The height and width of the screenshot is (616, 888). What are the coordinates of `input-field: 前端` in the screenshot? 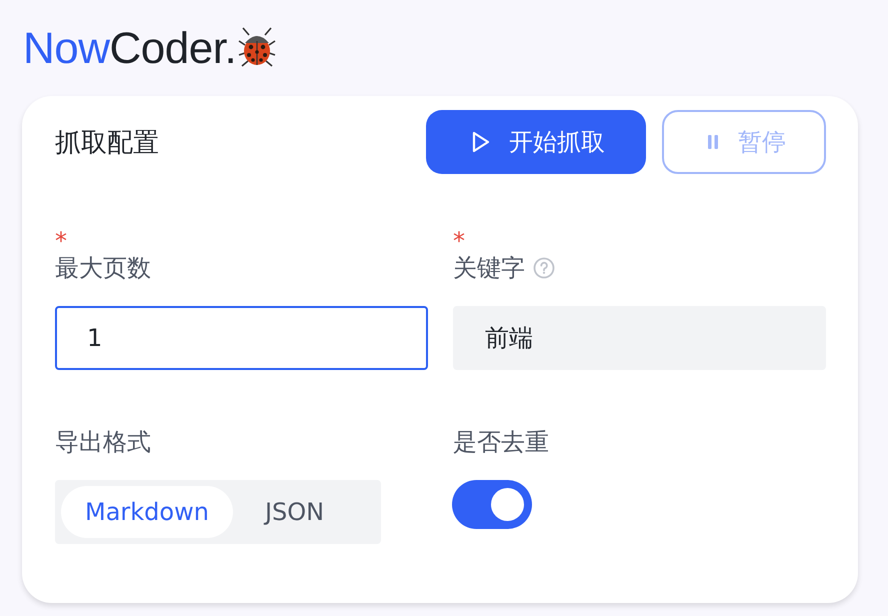 It's located at (639, 338).